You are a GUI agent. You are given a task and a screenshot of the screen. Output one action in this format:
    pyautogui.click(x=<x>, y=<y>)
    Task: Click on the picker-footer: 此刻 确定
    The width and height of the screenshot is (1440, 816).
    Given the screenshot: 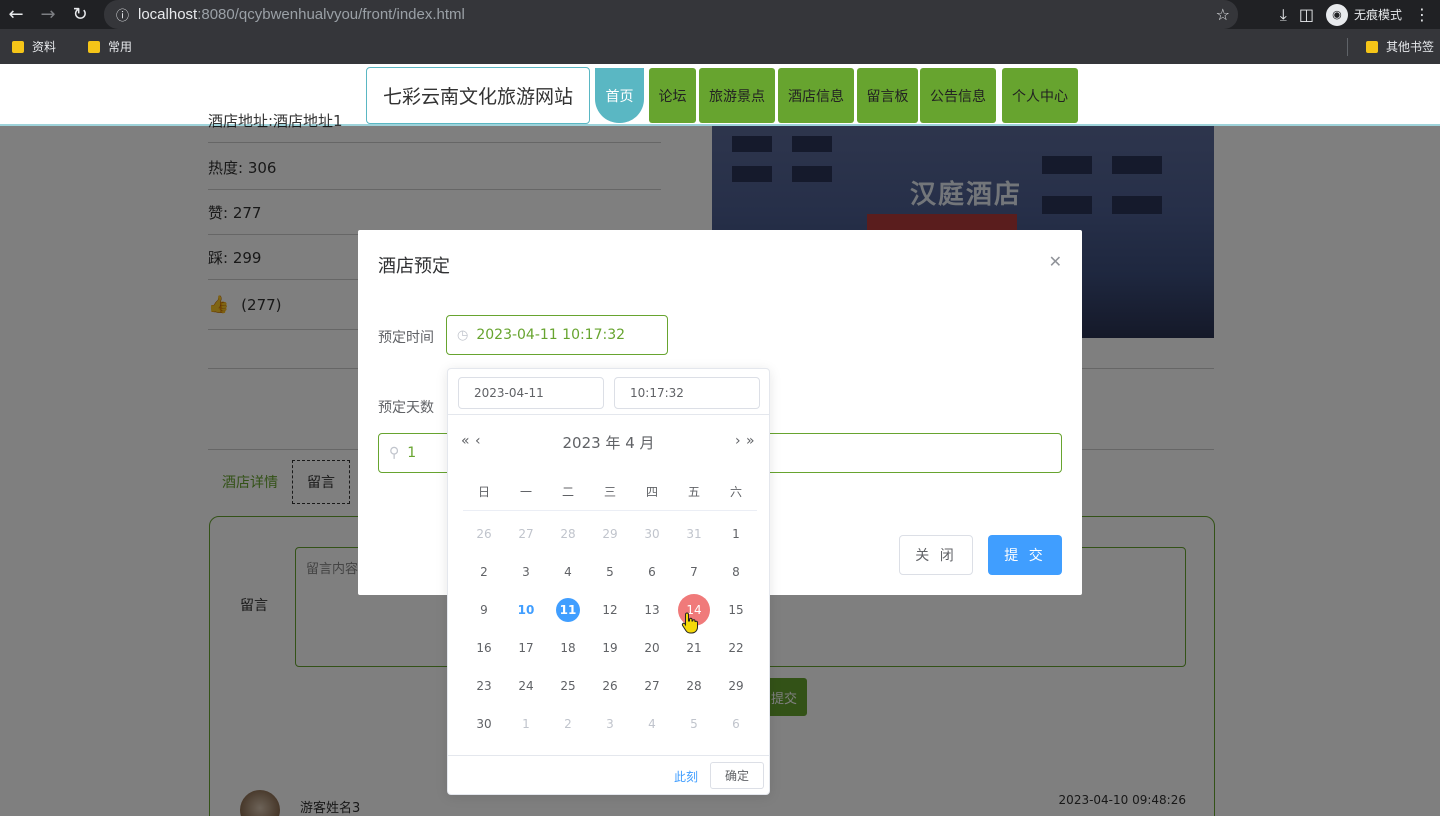 What is the action you would take?
    pyautogui.click(x=608, y=775)
    